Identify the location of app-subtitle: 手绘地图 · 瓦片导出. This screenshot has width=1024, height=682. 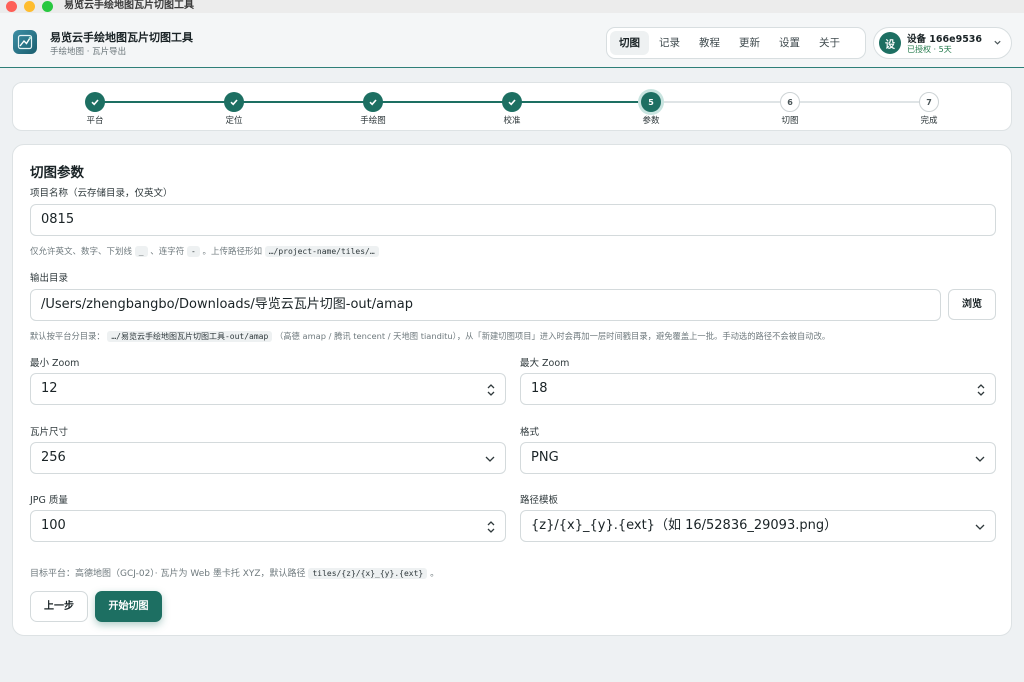
(88, 52).